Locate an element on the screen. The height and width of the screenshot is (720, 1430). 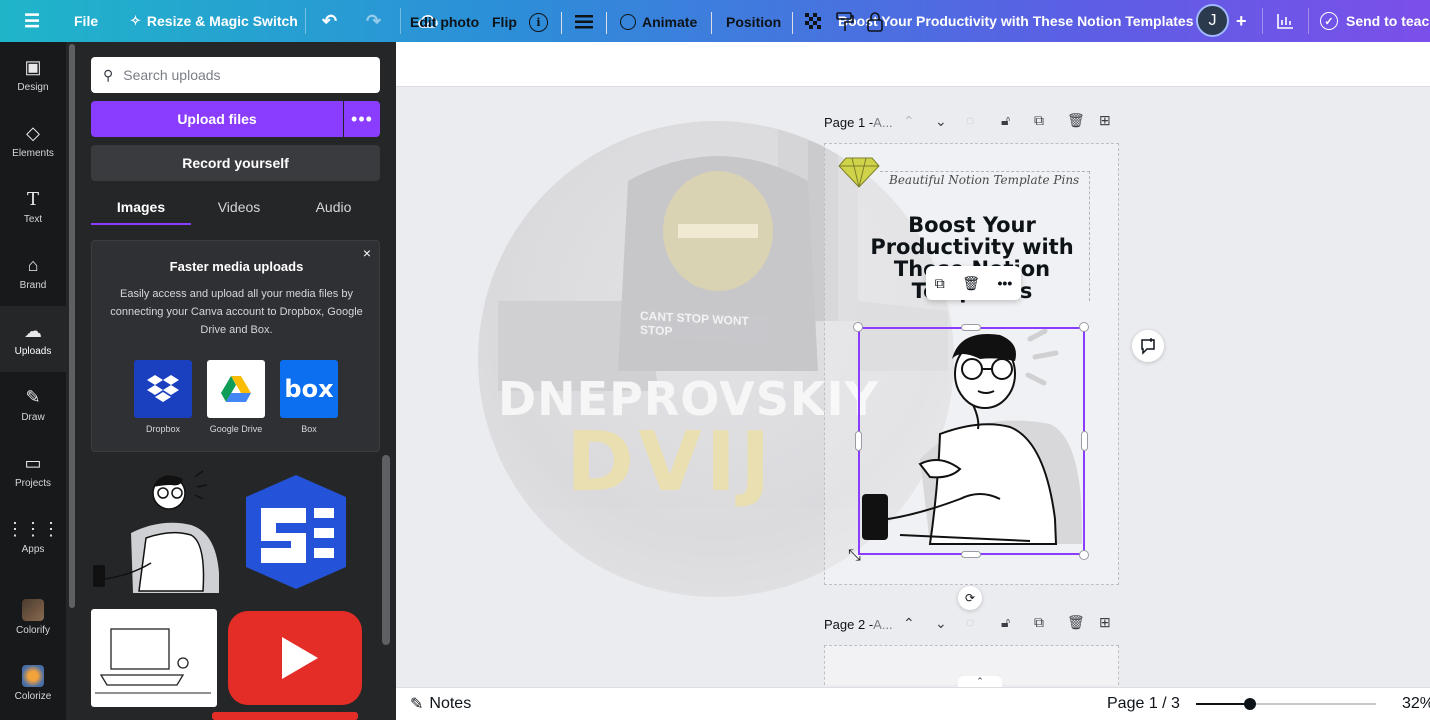
rail-item-uploads: ☁ Uploads is located at coordinates (33, 339).